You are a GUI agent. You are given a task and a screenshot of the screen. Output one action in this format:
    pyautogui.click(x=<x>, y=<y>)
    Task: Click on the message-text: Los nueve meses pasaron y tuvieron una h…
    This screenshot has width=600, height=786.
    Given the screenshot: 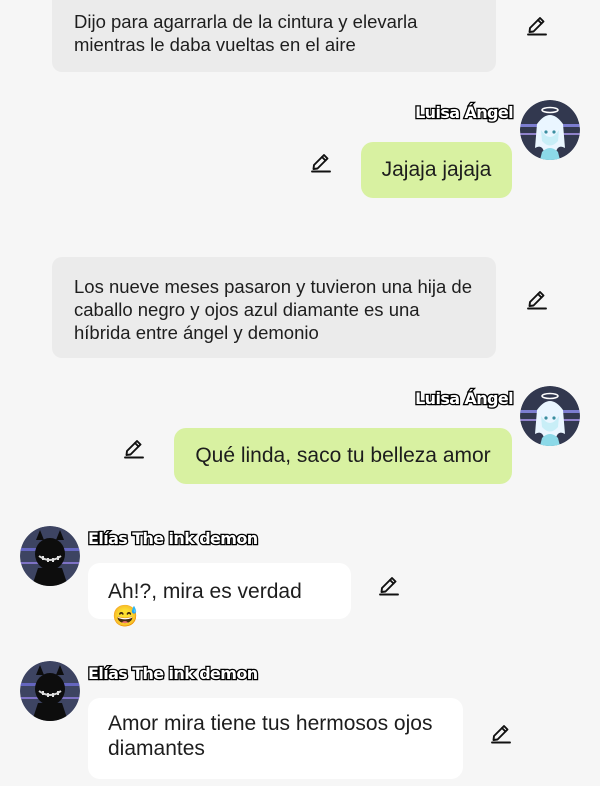 What is the action you would take?
    pyautogui.click(x=273, y=309)
    